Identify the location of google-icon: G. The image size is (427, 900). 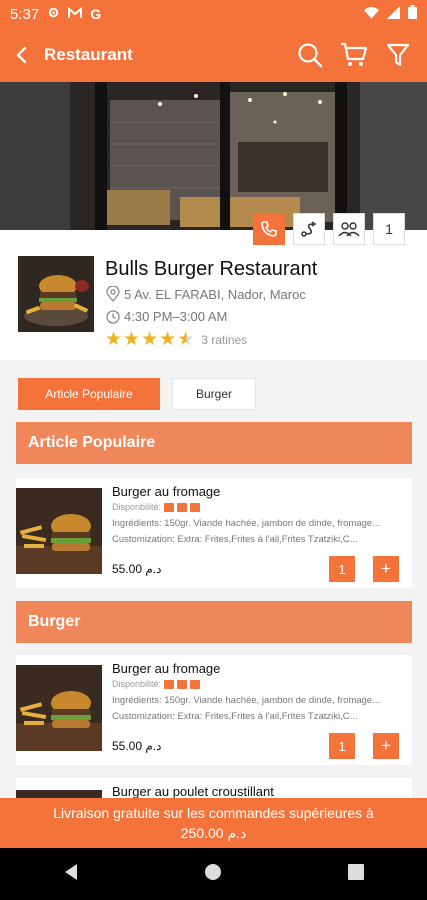
(96, 14).